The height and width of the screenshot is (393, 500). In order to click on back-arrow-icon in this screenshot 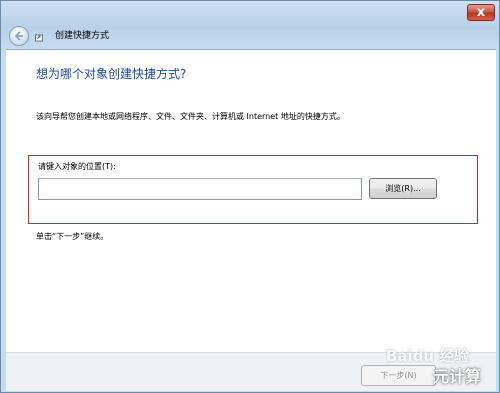, I will do `click(18, 36)`.